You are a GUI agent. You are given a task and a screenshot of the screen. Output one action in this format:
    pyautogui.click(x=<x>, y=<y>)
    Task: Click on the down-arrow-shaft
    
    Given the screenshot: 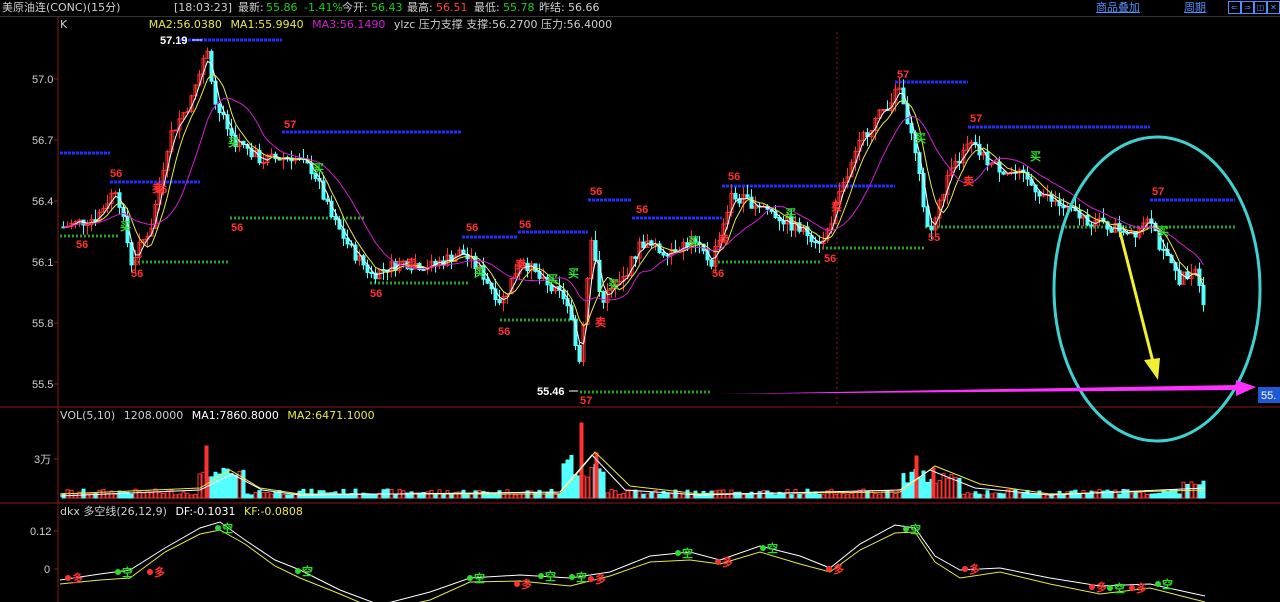 What is the action you would take?
    pyautogui.click(x=1136, y=297)
    